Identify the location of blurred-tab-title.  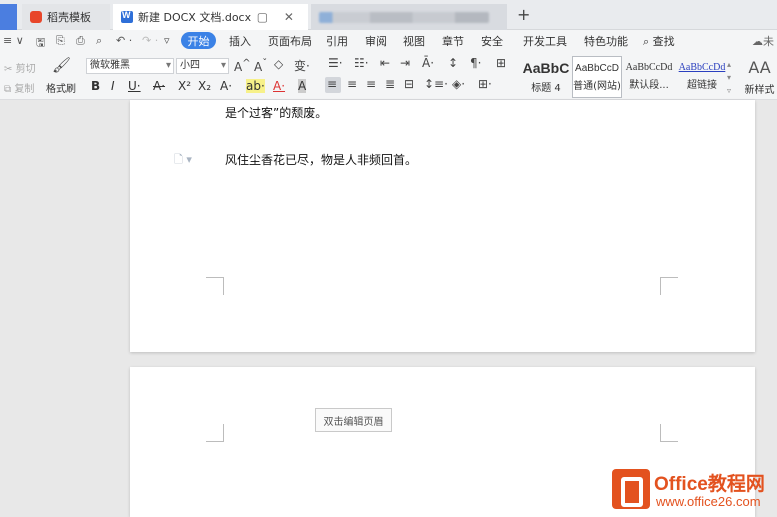
(404, 17).